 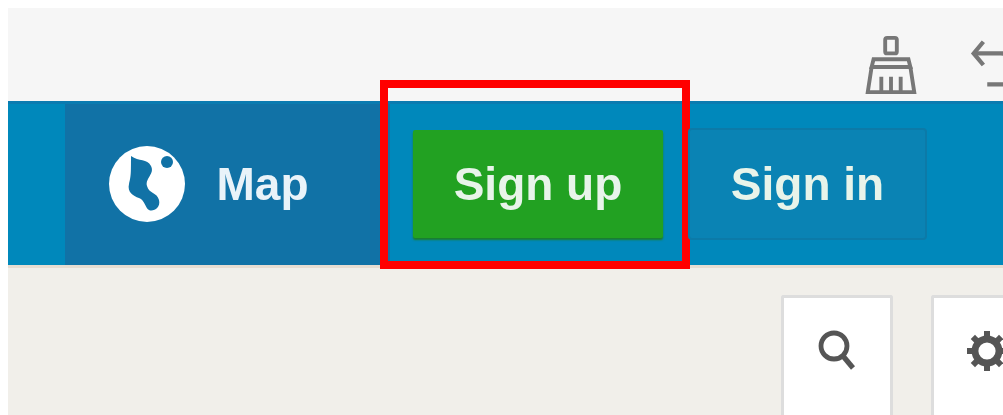 What do you see at coordinates (807, 184) in the screenshot?
I see `sign-in-button: Sign in` at bounding box center [807, 184].